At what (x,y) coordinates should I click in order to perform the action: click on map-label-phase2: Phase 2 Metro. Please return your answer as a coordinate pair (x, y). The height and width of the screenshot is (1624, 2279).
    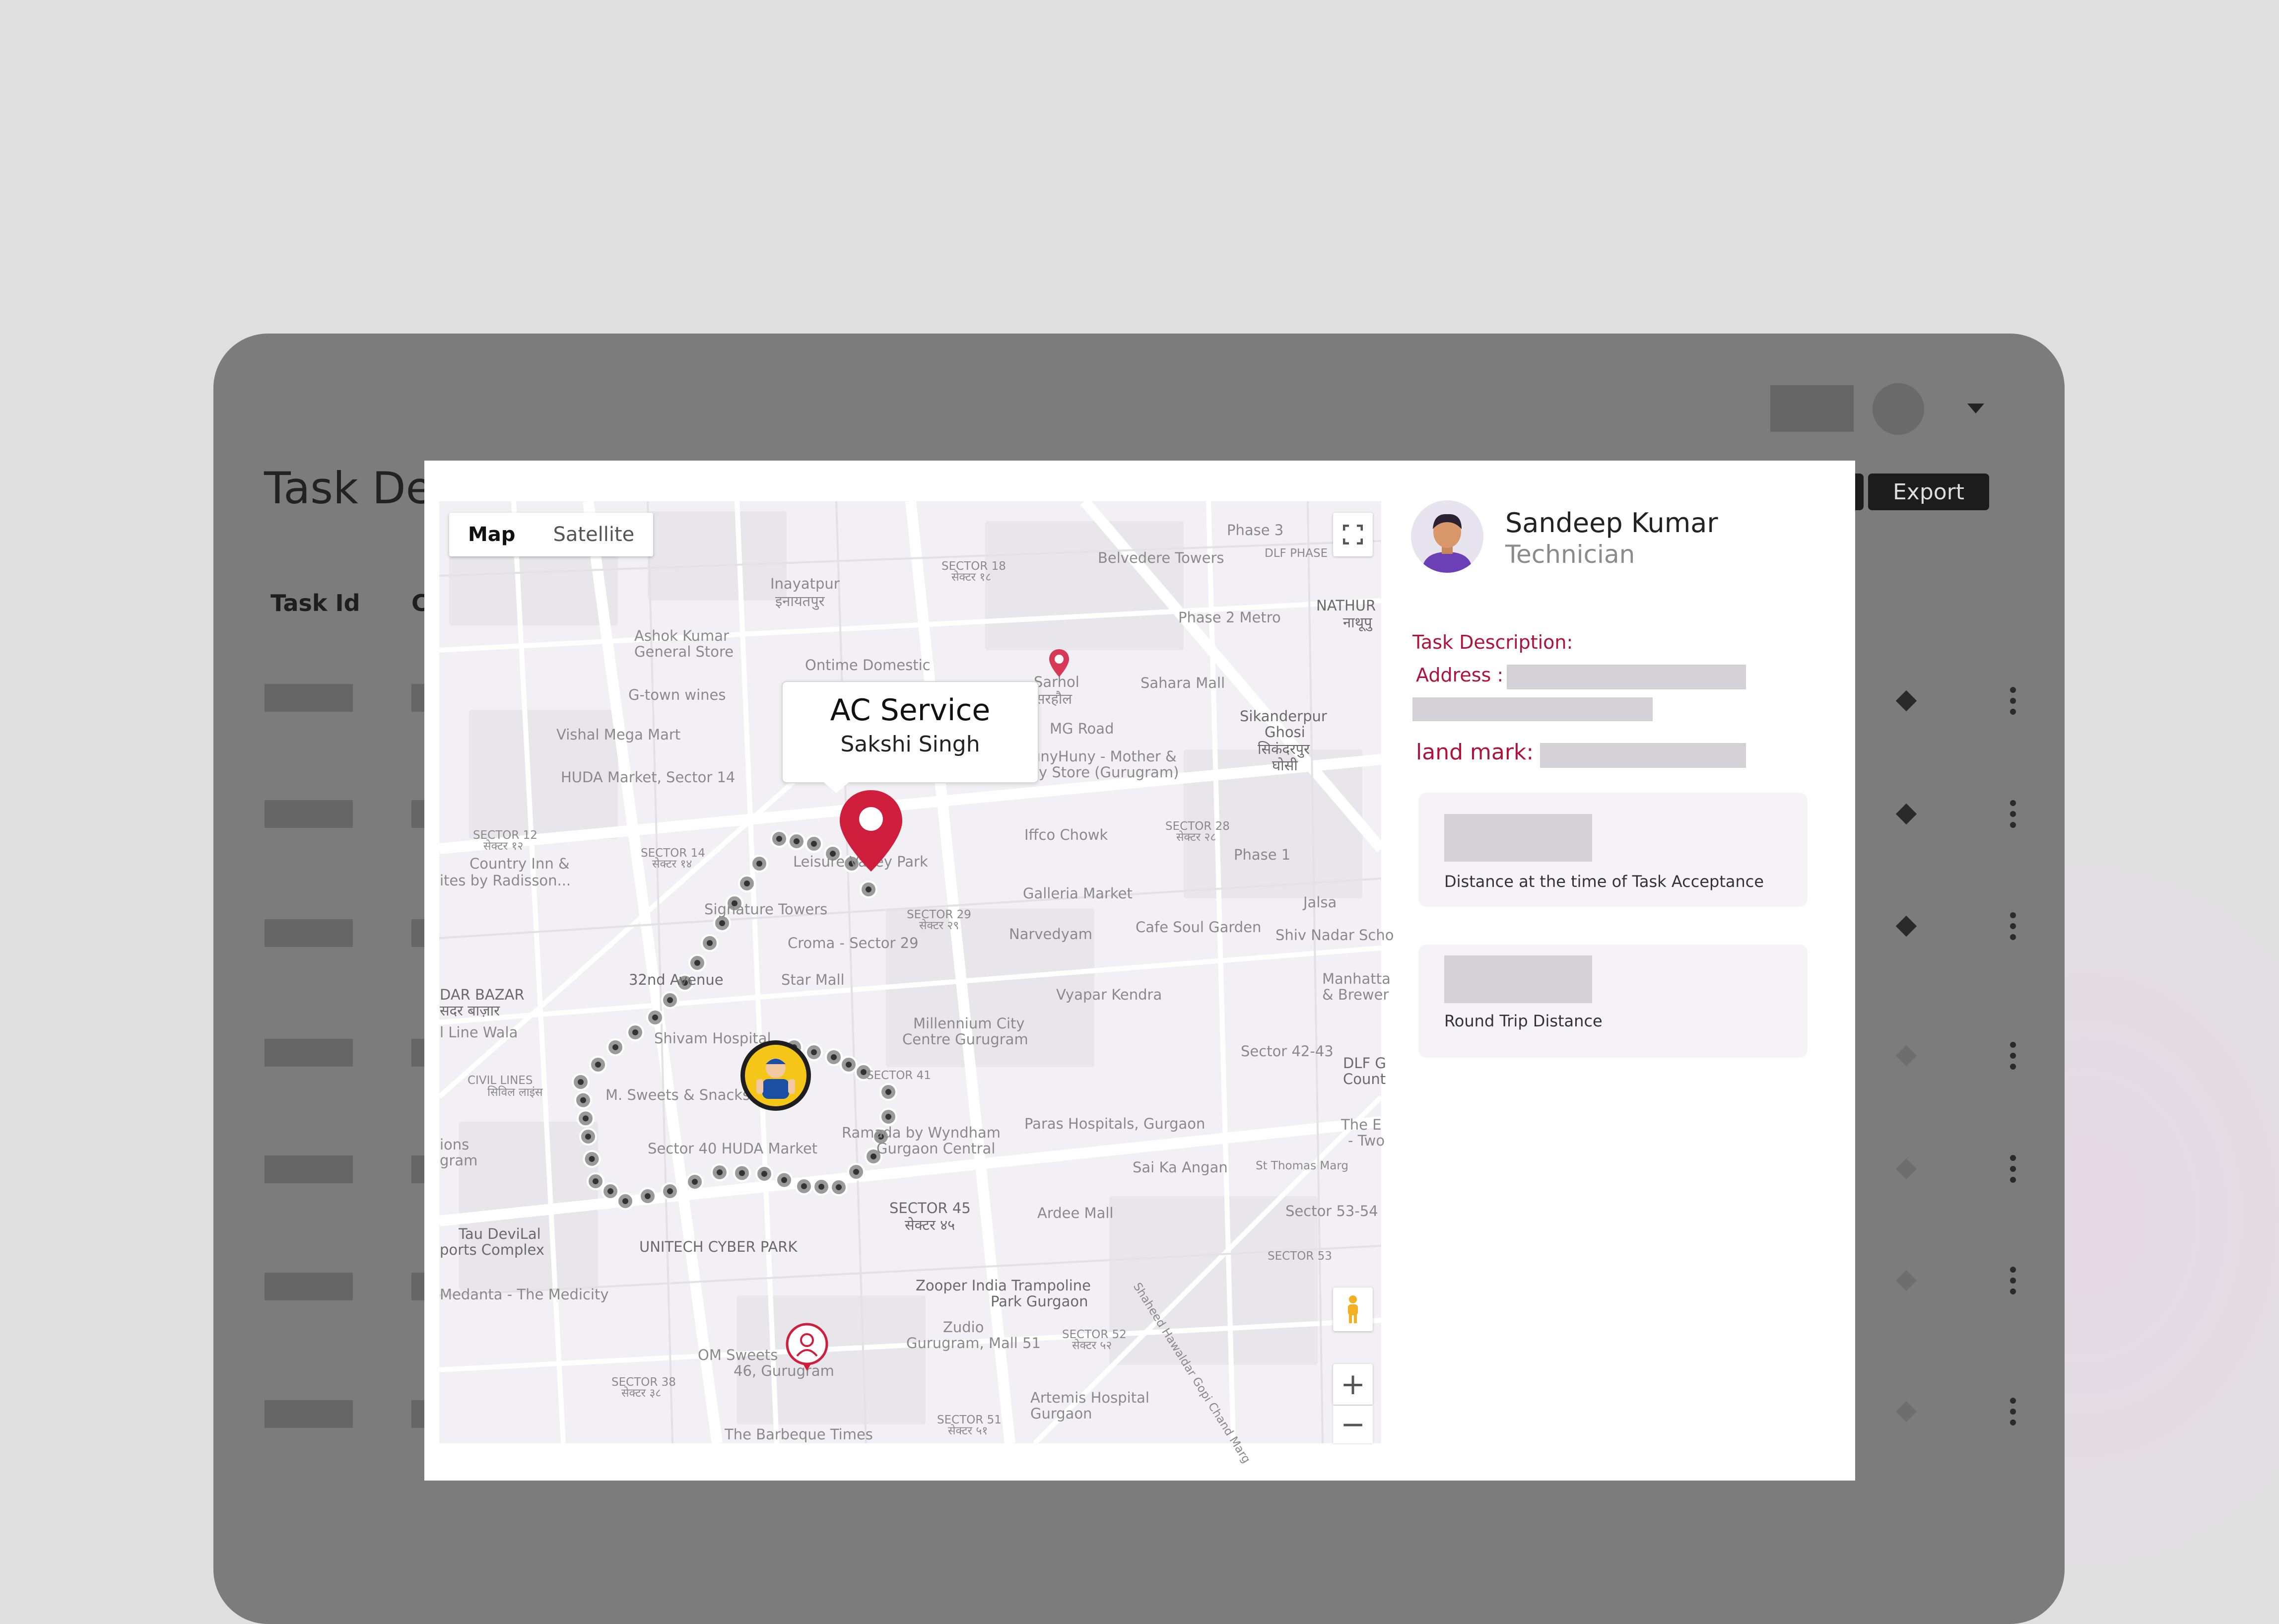
    Looking at the image, I should click on (1229, 617).